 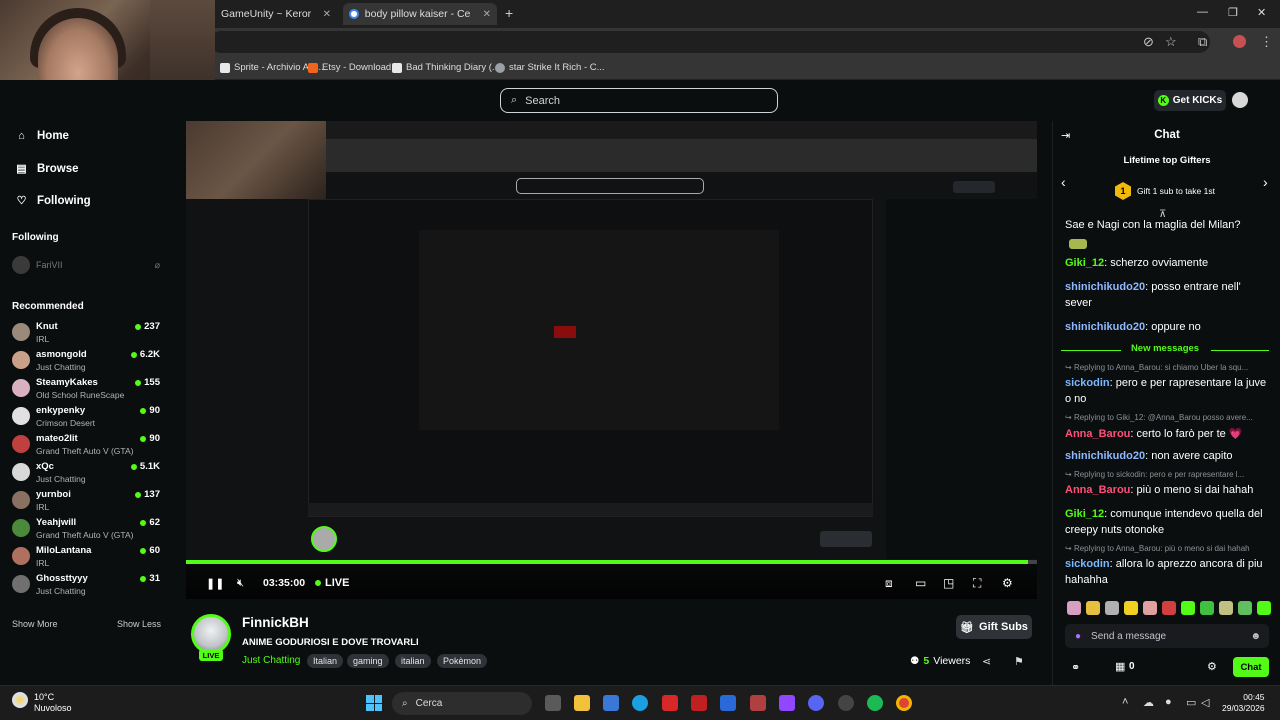 I want to click on volume-icon: ◁, so click(x=1205, y=702).